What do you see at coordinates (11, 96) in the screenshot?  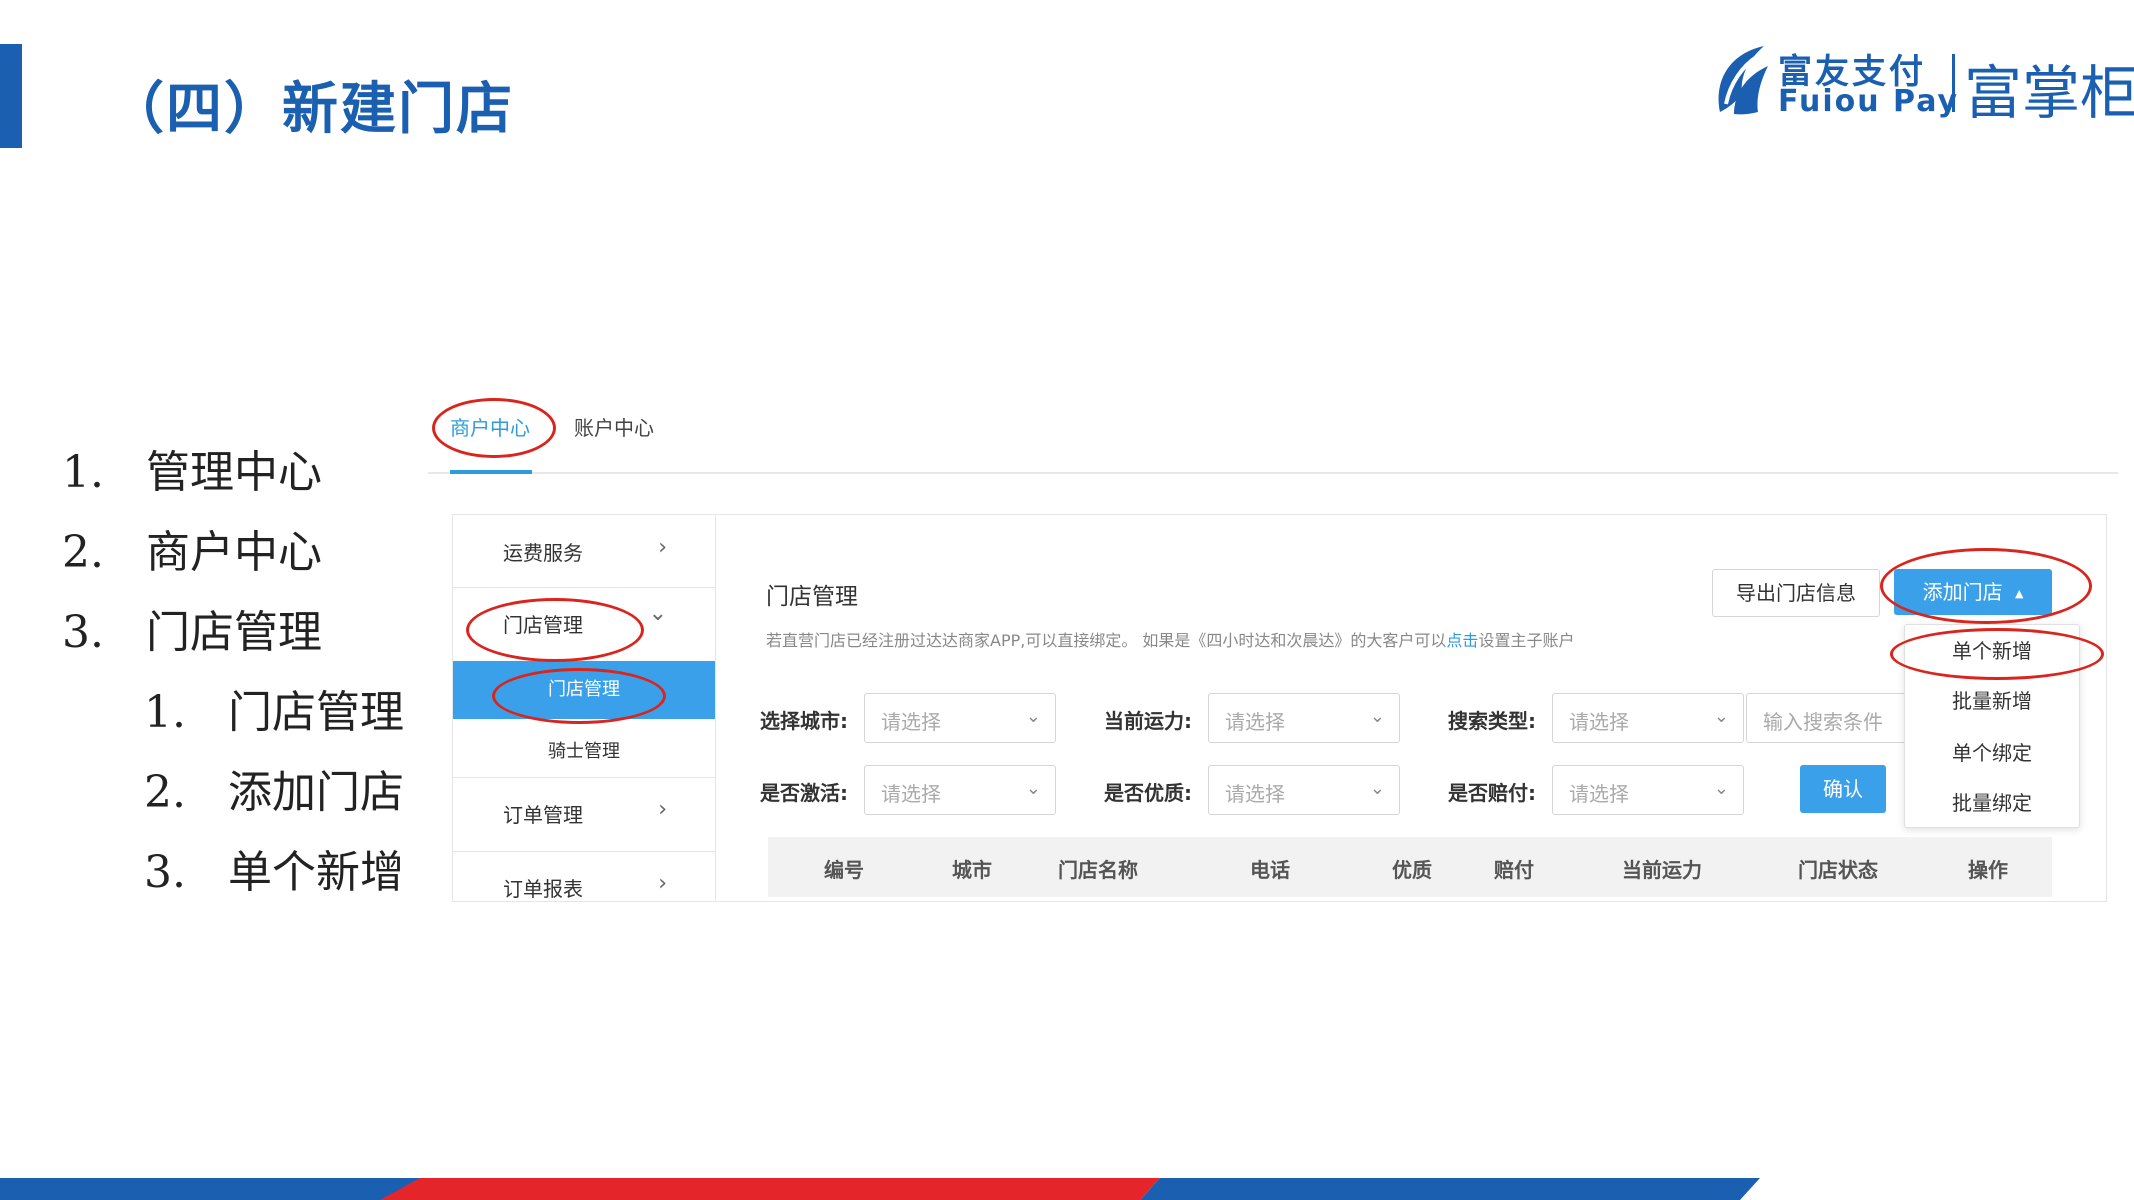 I see `title-accent-bar` at bounding box center [11, 96].